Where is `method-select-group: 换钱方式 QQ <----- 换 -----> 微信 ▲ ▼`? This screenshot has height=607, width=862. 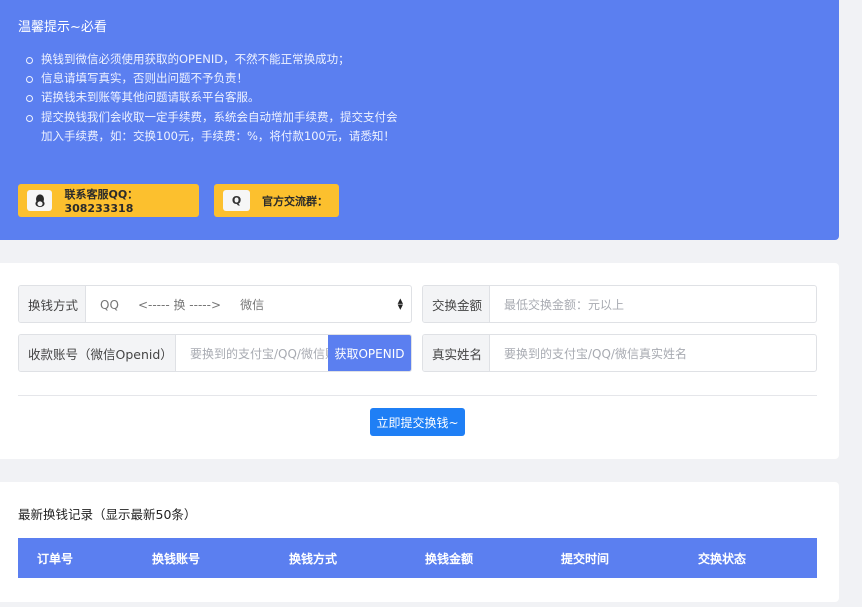 method-select-group: 换钱方式 QQ <----- 换 -----> 微信 ▲ ▼ is located at coordinates (215, 304).